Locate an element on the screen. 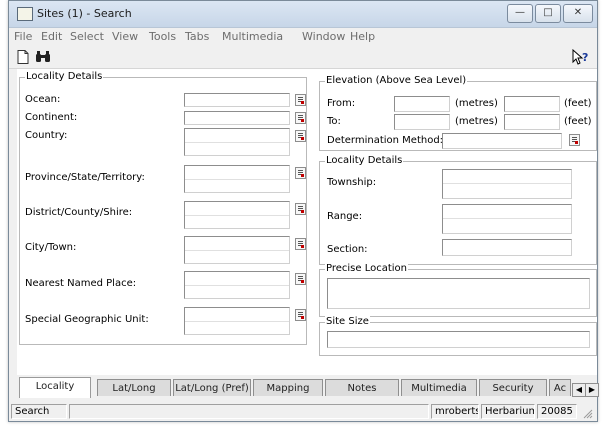 This screenshot has width=605, height=426. range-field is located at coordinates (507, 219).